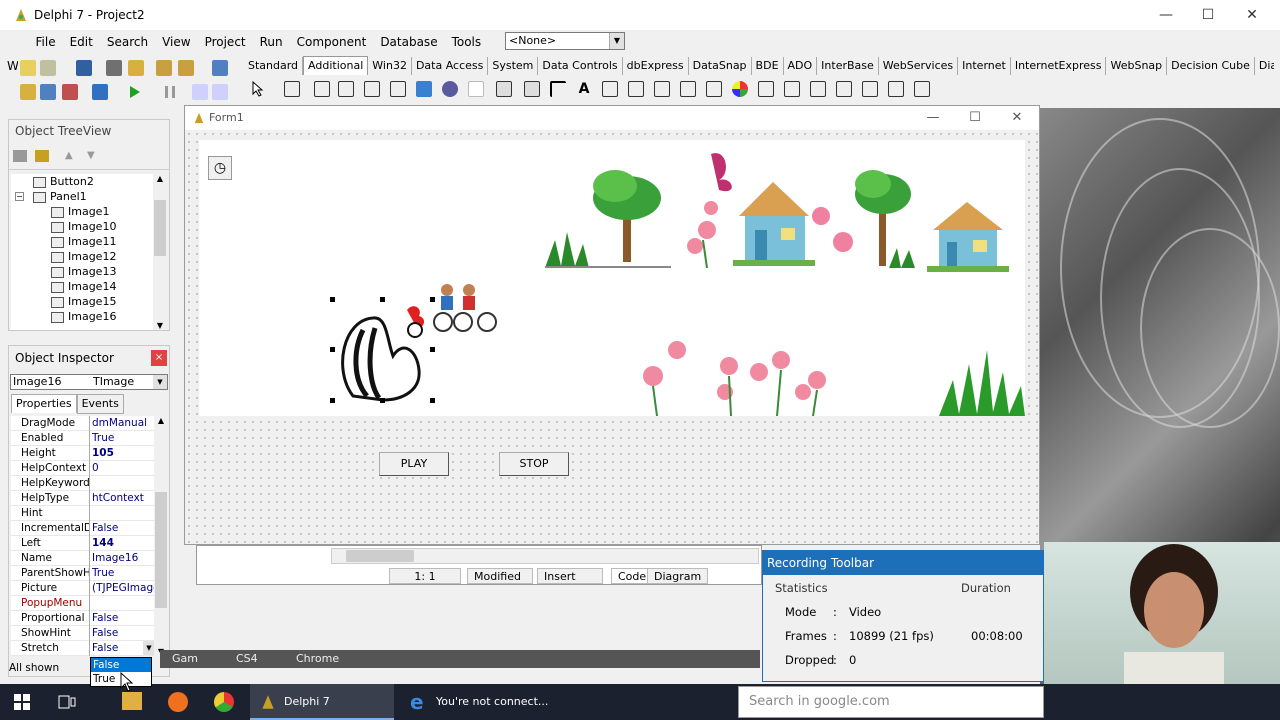  Describe the element at coordinates (450, 66) in the screenshot. I see `palette-tab-data-access: Data Access` at that location.